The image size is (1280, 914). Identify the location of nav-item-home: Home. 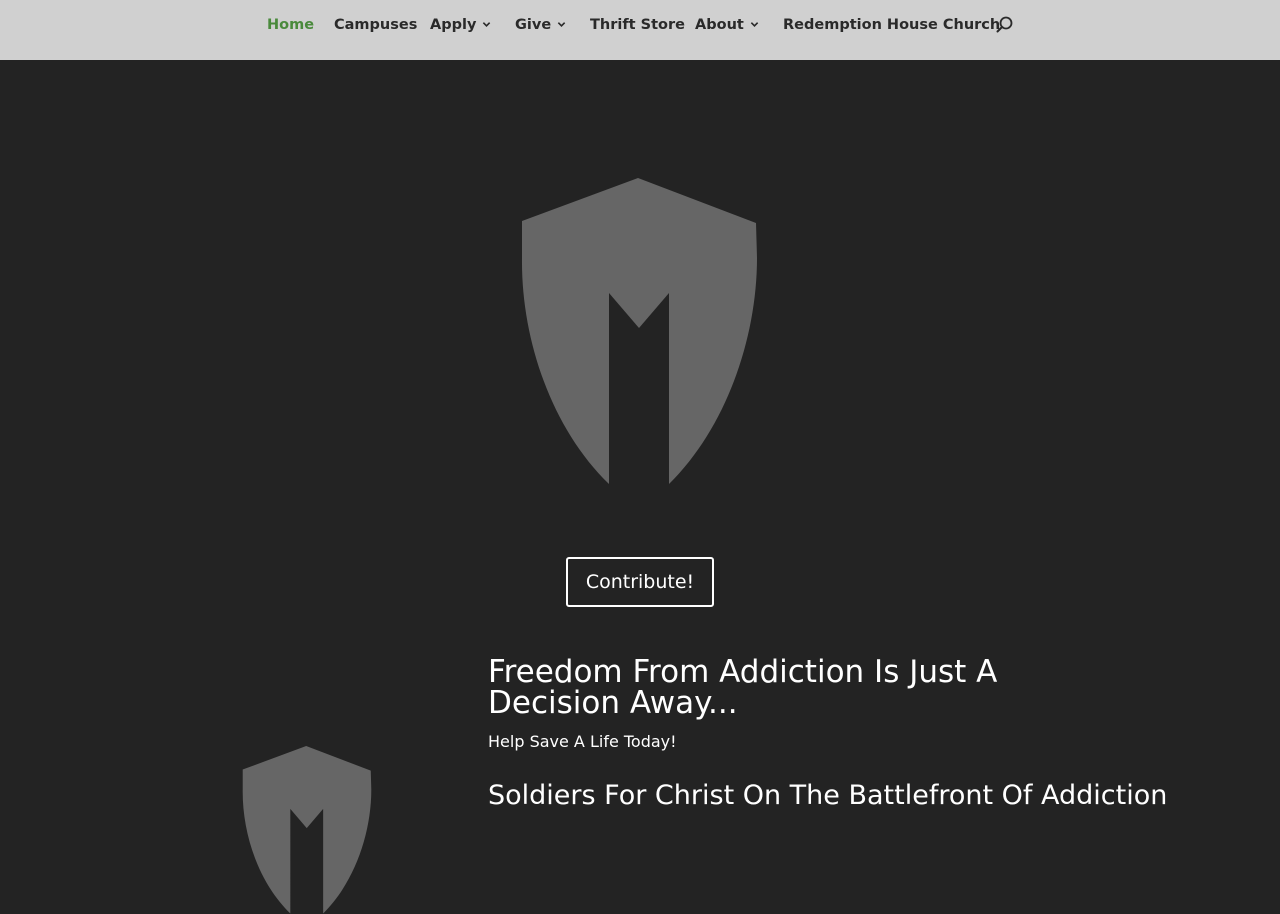
(290, 25).